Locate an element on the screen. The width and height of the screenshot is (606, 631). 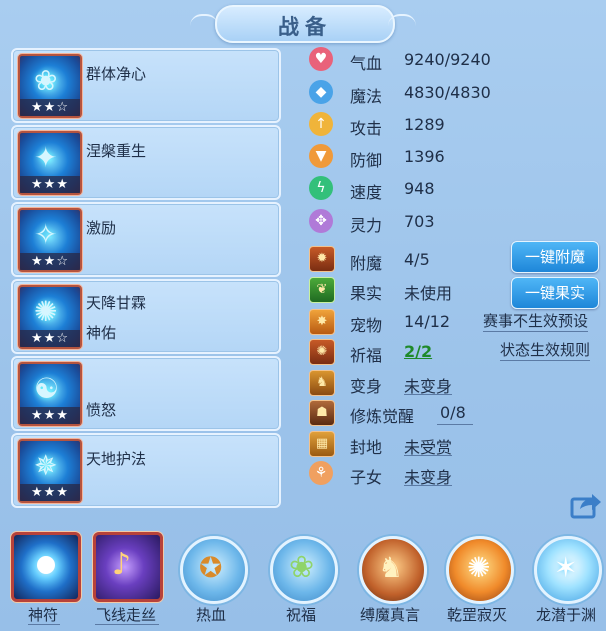
pet-value: 14/12 is located at coordinates (427, 321).